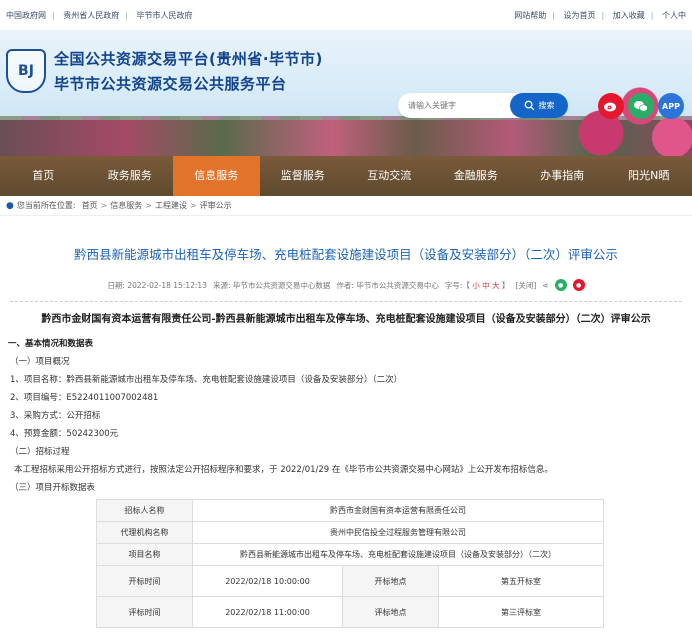 Image resolution: width=692 pixels, height=632 pixels. What do you see at coordinates (486, 285) in the screenshot?
I see `font-medium-button: 中` at bounding box center [486, 285].